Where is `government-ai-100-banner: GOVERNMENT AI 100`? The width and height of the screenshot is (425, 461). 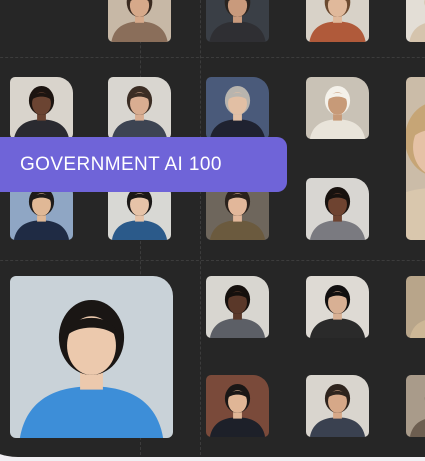
government-ai-100-banner: GOVERNMENT AI 100 is located at coordinates (143, 164).